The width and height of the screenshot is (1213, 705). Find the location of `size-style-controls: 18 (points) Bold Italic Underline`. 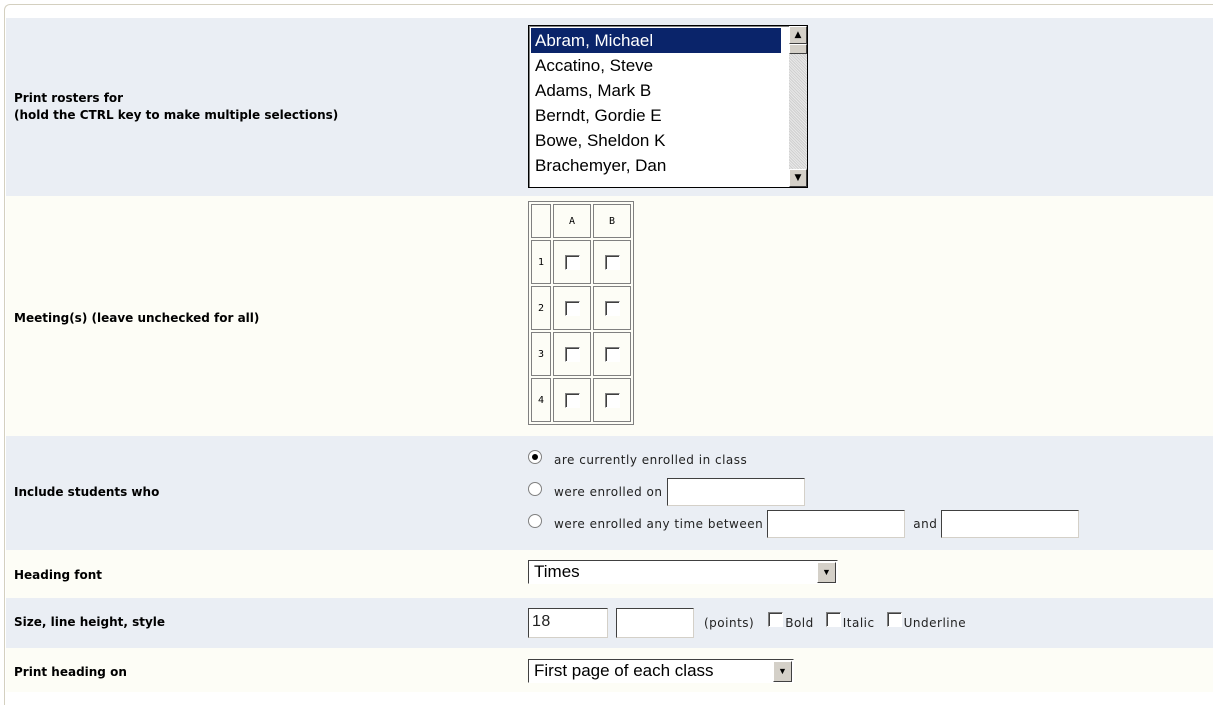

size-style-controls: 18 (points) Bold Italic Underline is located at coordinates (747, 623).